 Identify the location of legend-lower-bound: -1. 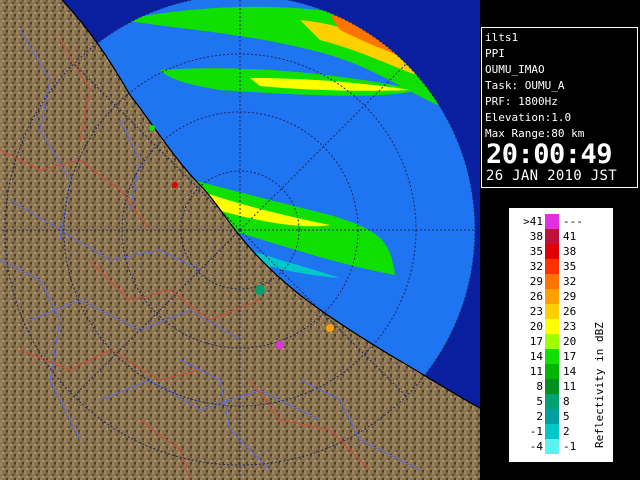
(536, 431).